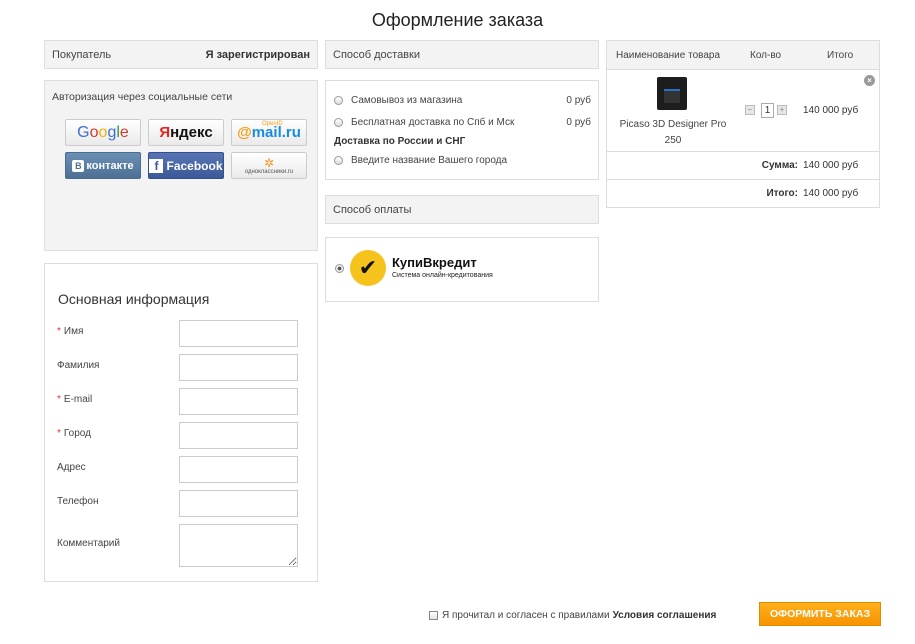 The width and height of the screenshot is (915, 644). Describe the element at coordinates (142, 97) in the screenshot. I see `social-auth-title: Авторизация через социальные сети` at that location.